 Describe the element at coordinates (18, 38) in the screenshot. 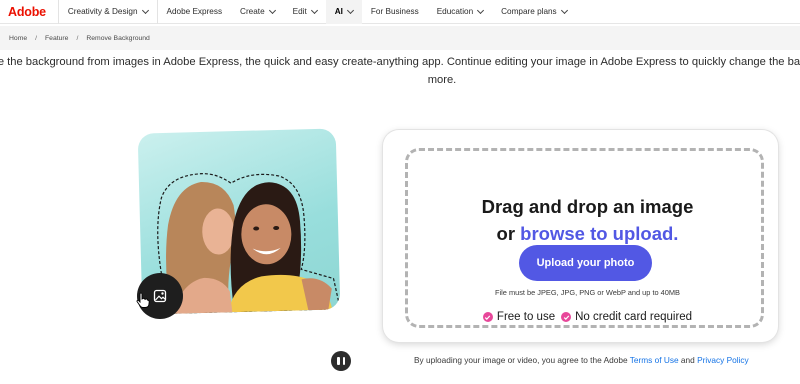

I see `breadcrumb-home: Home` at that location.